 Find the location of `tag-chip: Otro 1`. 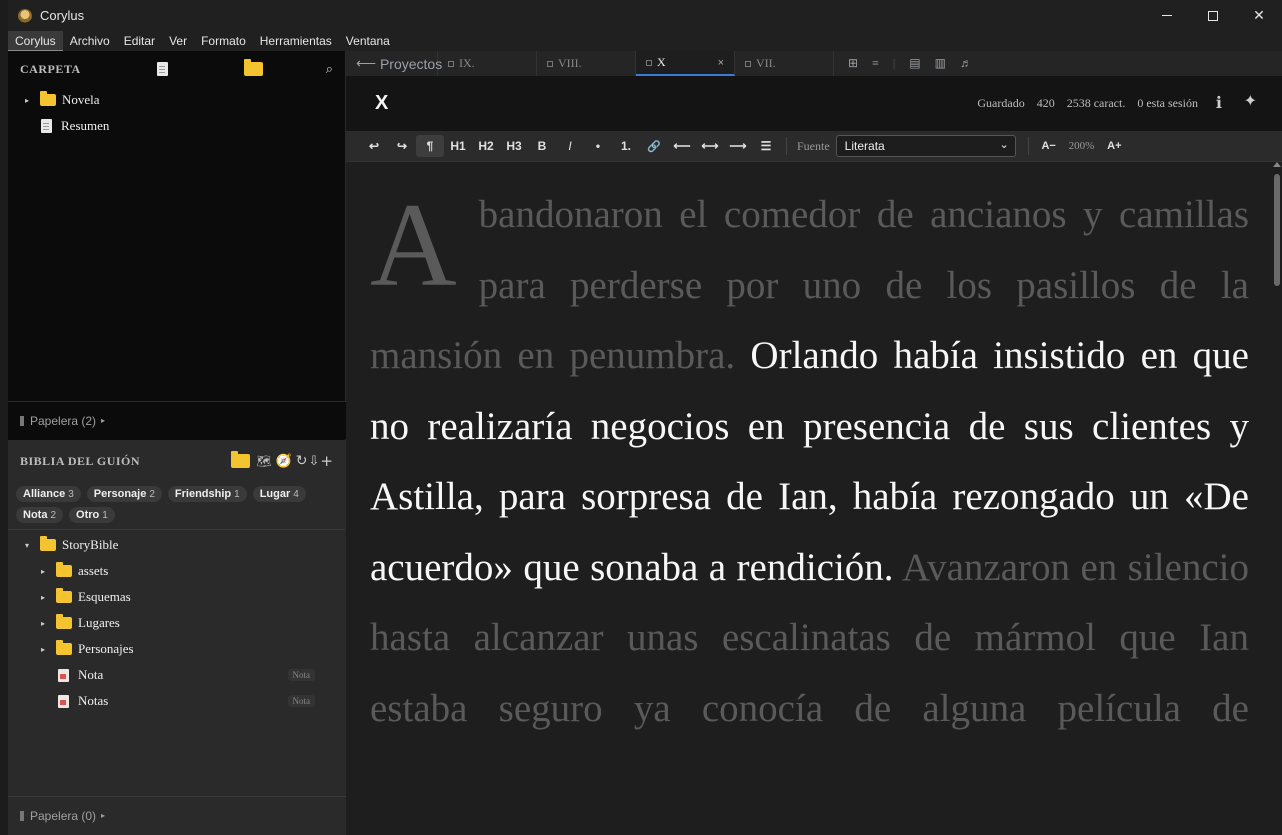

tag-chip: Otro 1 is located at coordinates (92, 515).